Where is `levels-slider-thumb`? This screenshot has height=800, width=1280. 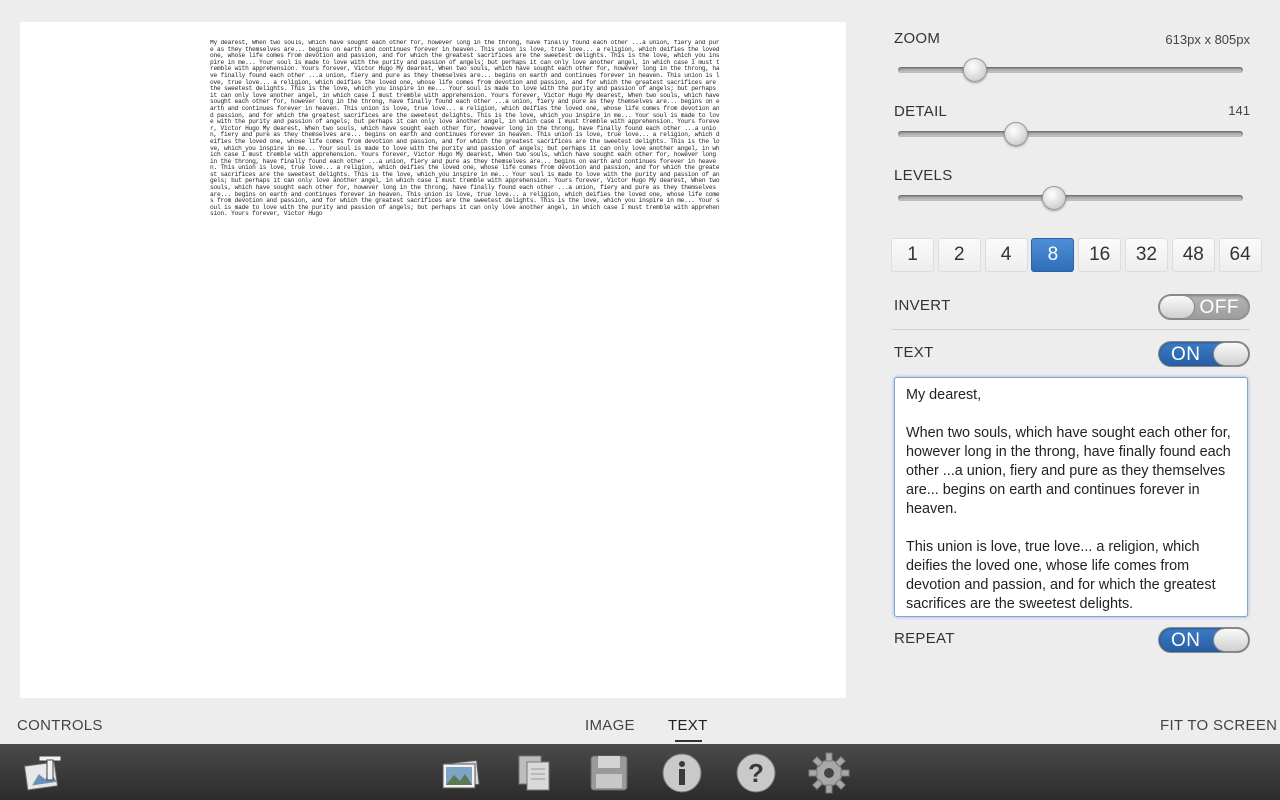
levels-slider-thumb is located at coordinates (1054, 198).